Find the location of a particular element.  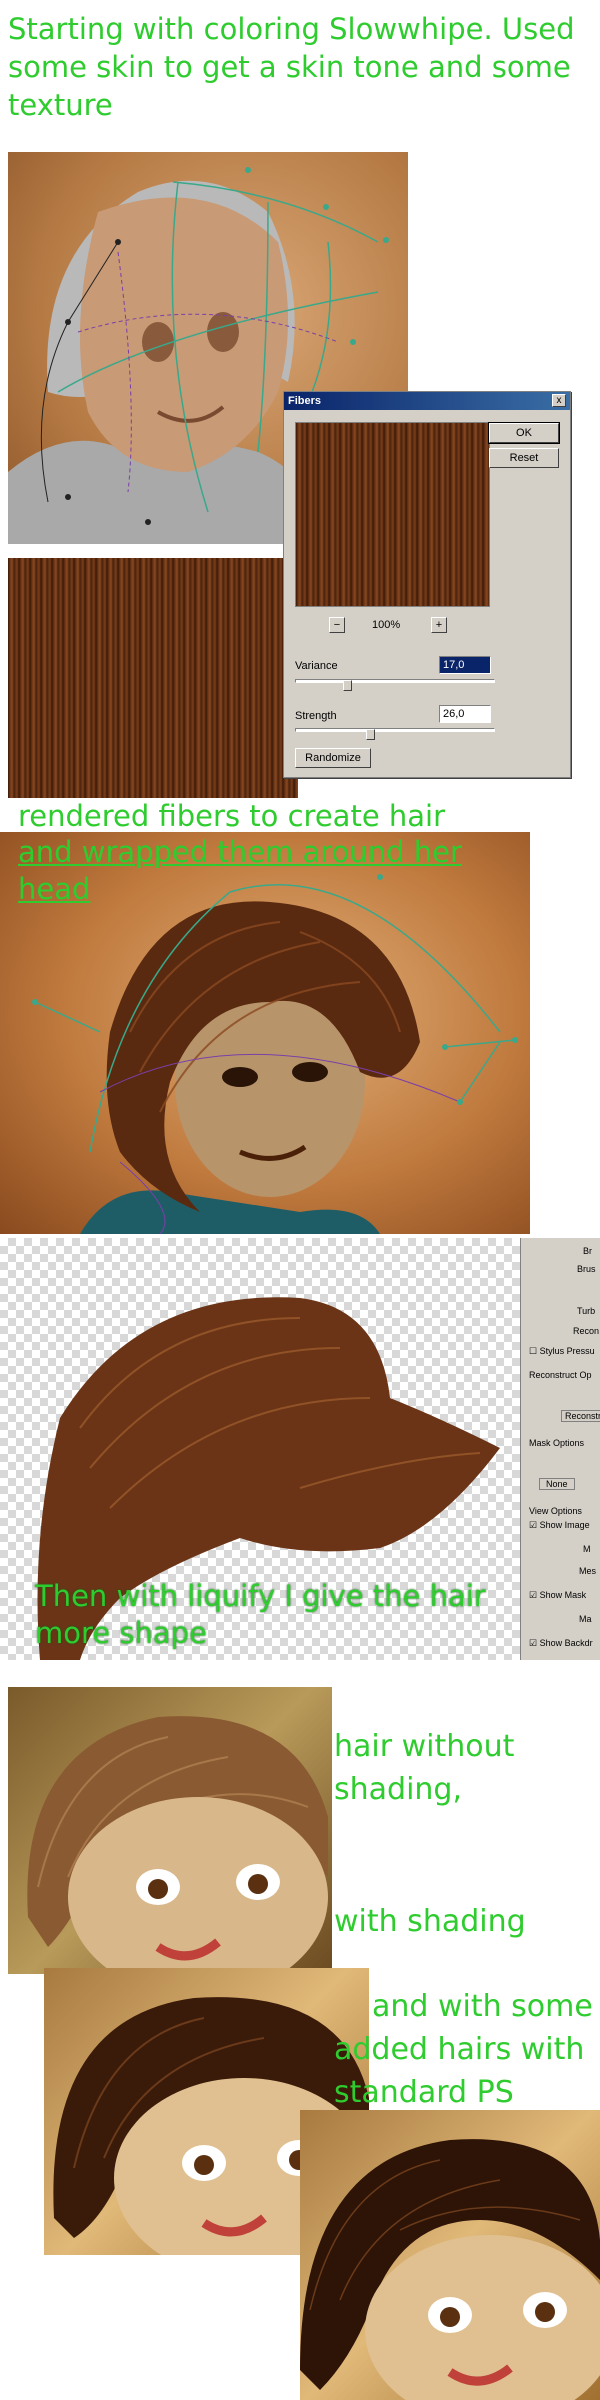

fibers-caption-line2: and wrapped them around her head is located at coordinates (240, 870).